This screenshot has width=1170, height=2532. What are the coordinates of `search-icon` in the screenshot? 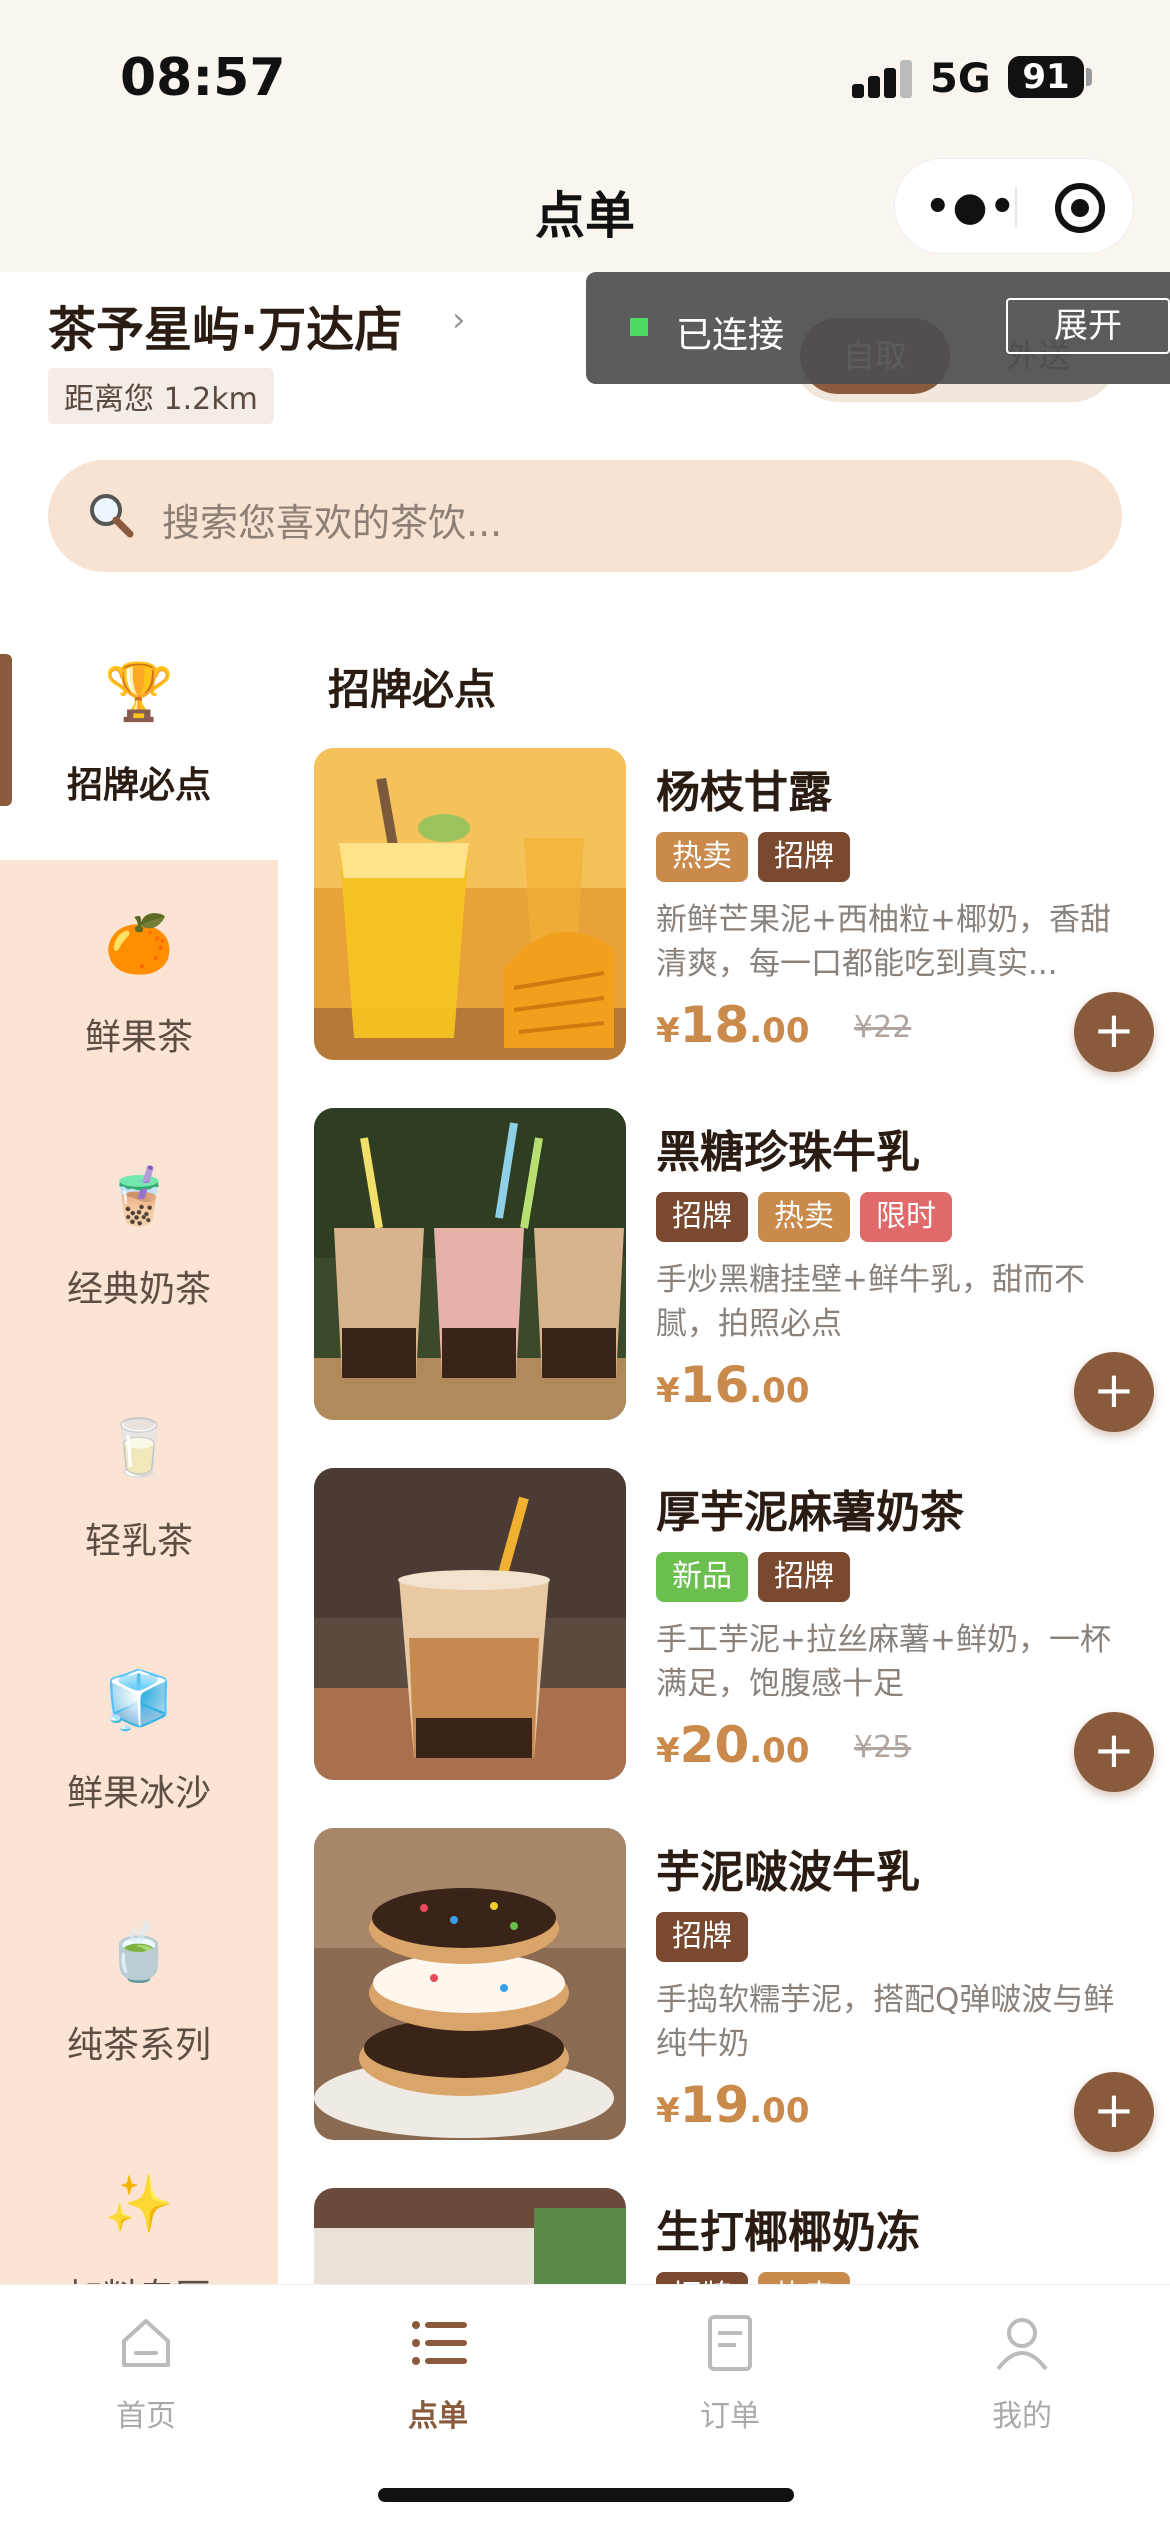 It's located at (112, 516).